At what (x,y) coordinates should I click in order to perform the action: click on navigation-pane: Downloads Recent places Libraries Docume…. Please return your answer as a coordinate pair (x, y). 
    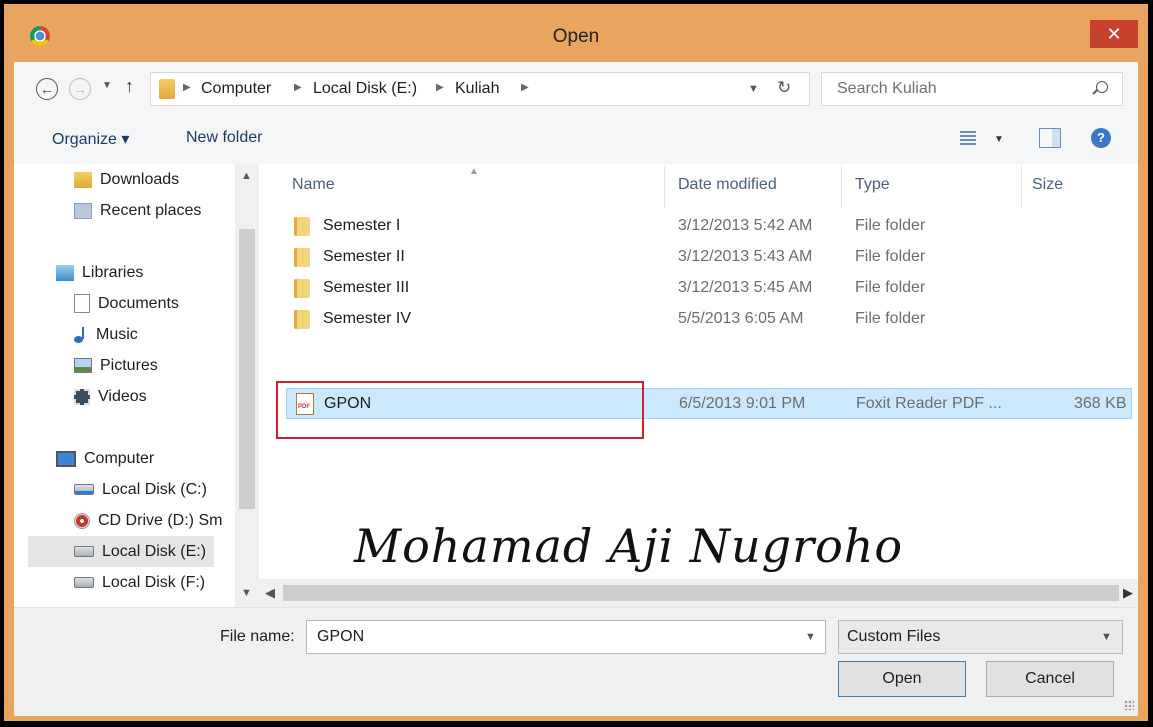
    Looking at the image, I should click on (136, 385).